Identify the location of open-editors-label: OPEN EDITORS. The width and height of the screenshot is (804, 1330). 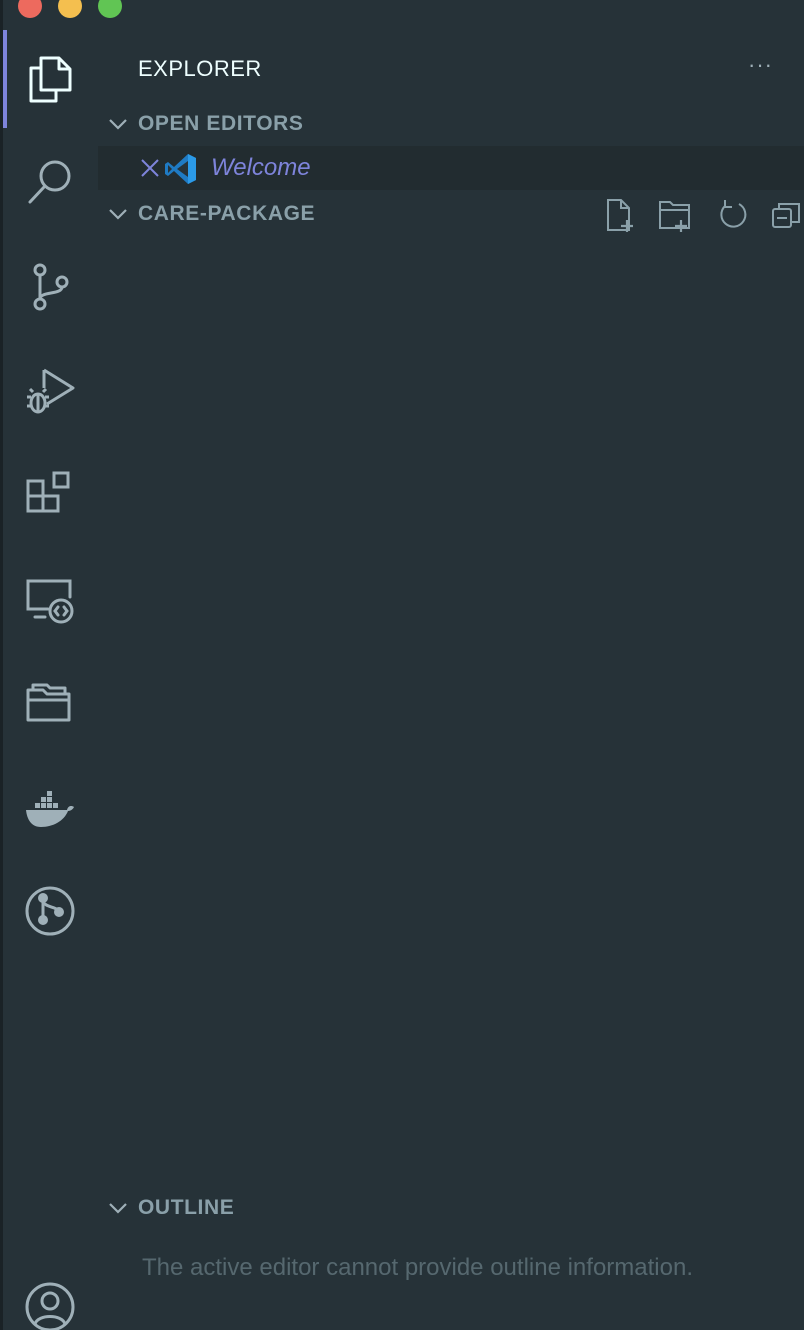
(221, 123).